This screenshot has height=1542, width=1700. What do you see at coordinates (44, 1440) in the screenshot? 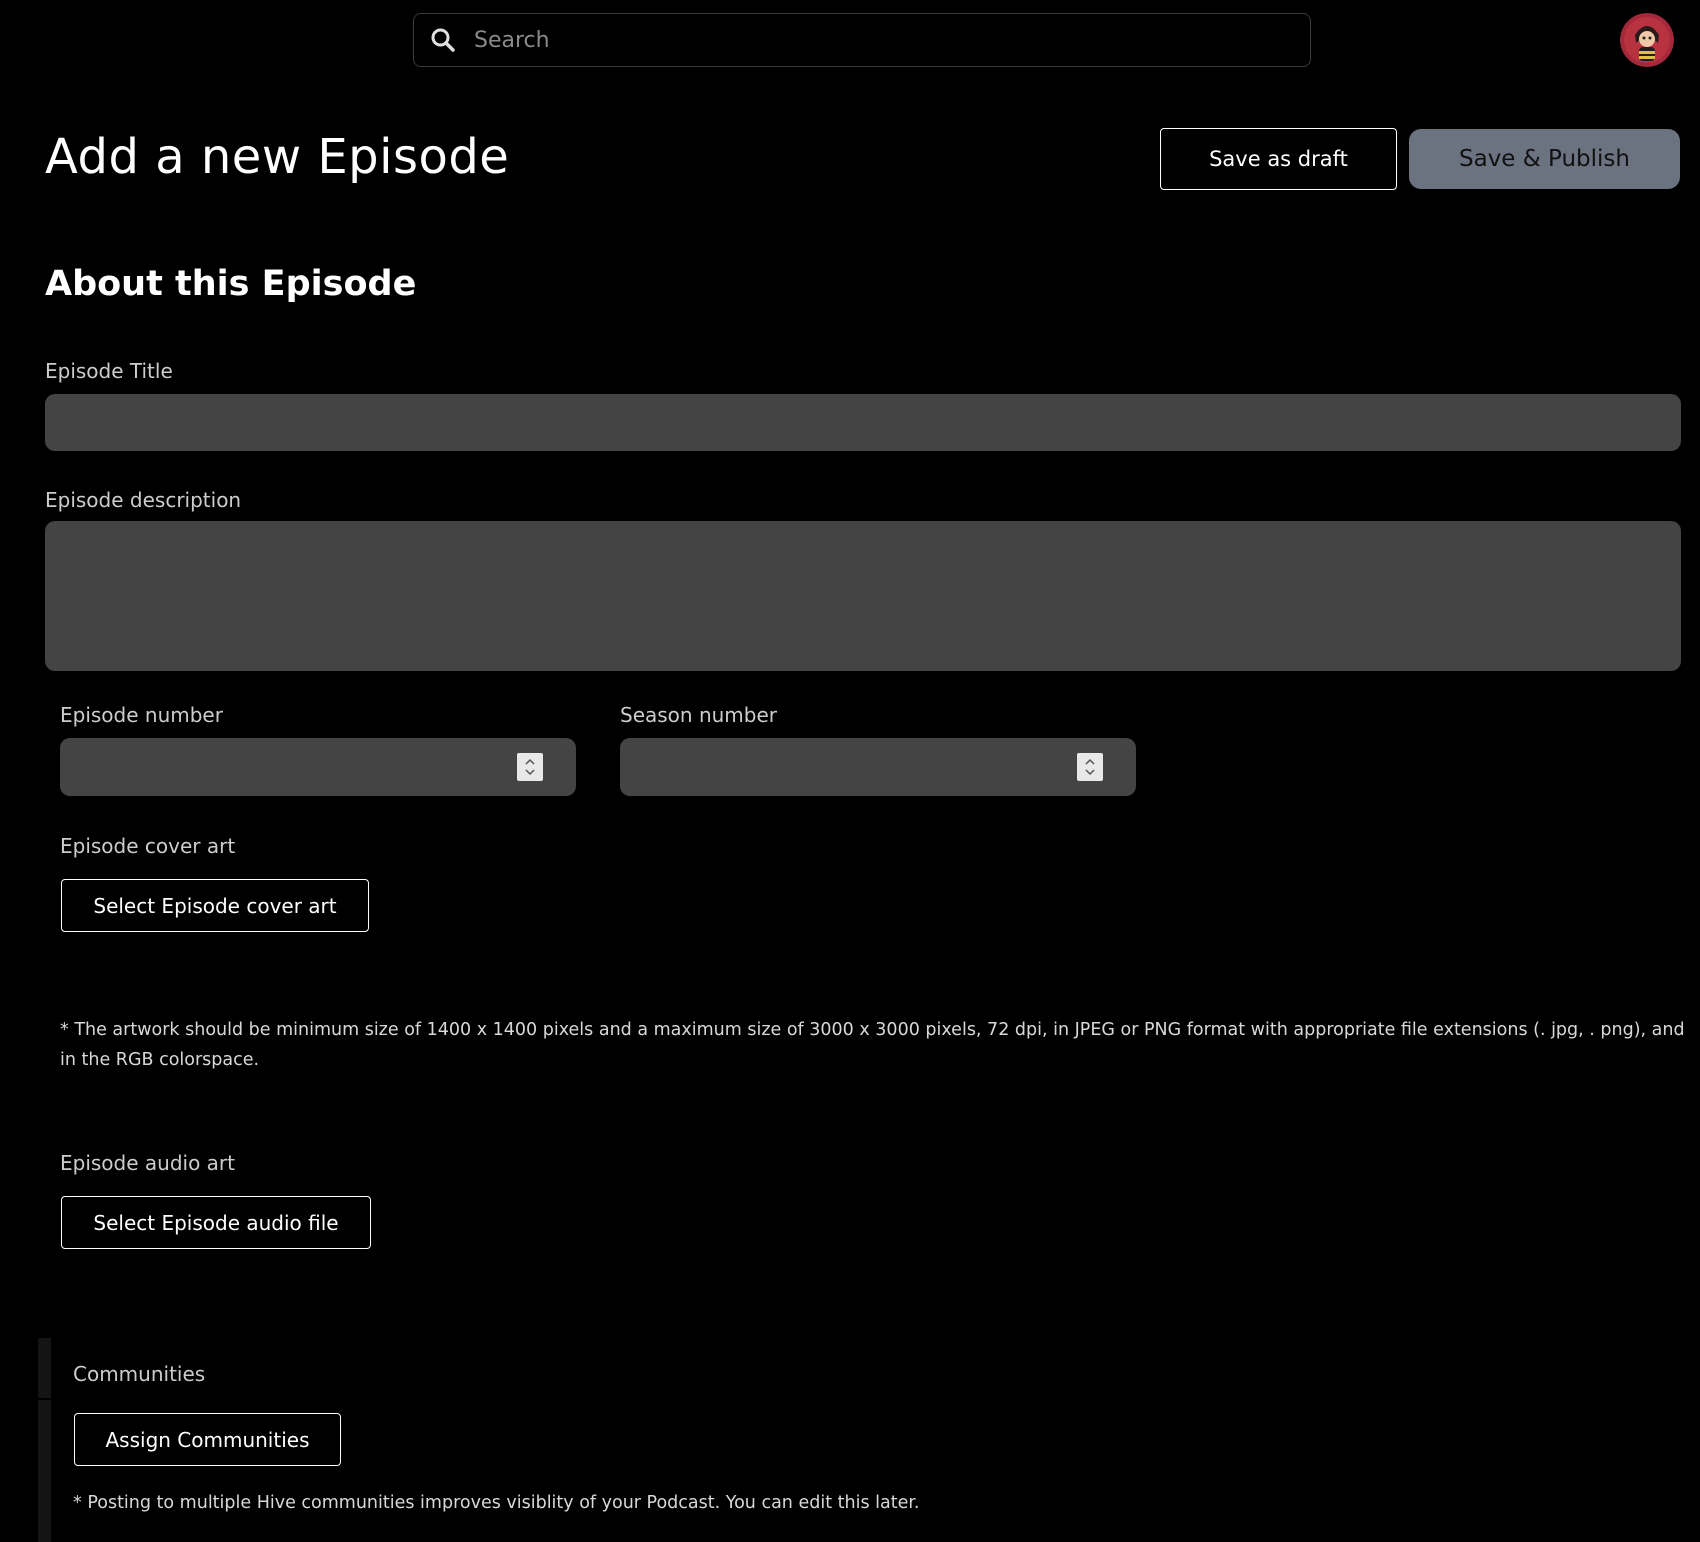
I see `communities-section-bar` at bounding box center [44, 1440].